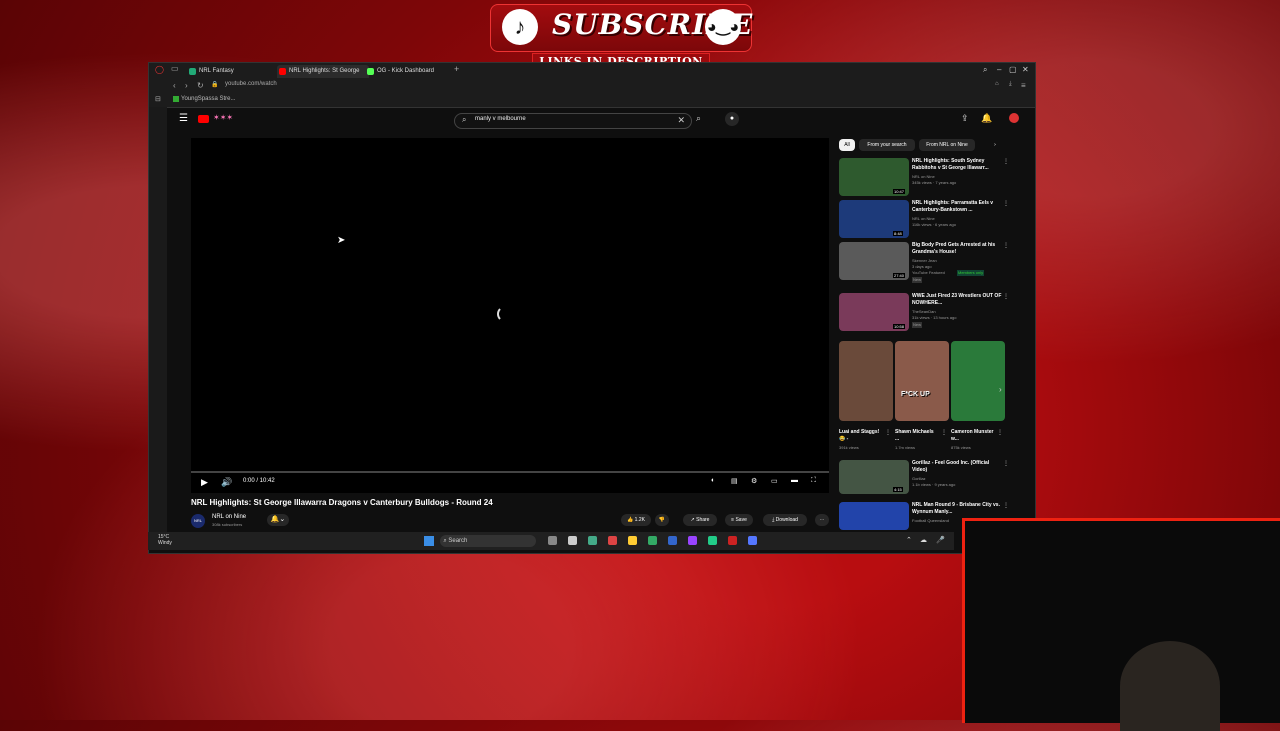 The width and height of the screenshot is (1280, 731). What do you see at coordinates (573, 121) in the screenshot?
I see `search-input: ⌕ manly v melbourne ✕` at bounding box center [573, 121].